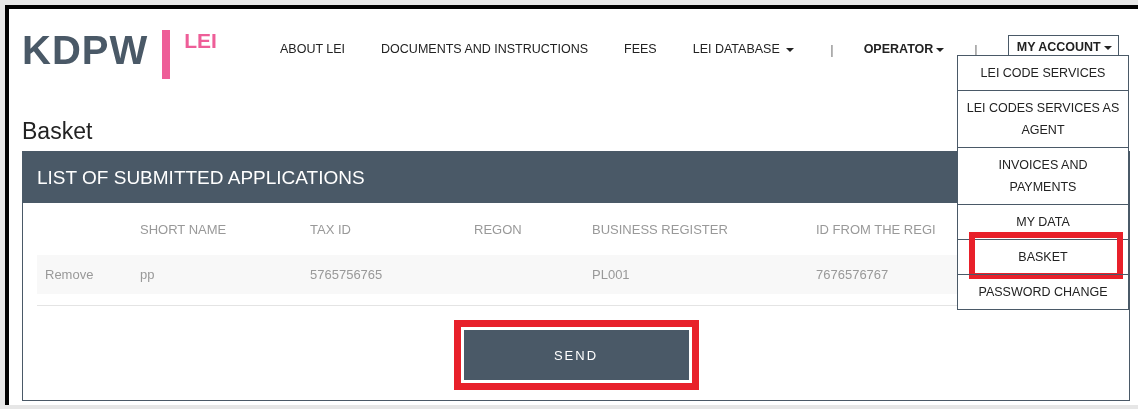 The image size is (1138, 409). What do you see at coordinates (347, 274) in the screenshot?
I see `table-cell-text: 5765756765` at bounding box center [347, 274].